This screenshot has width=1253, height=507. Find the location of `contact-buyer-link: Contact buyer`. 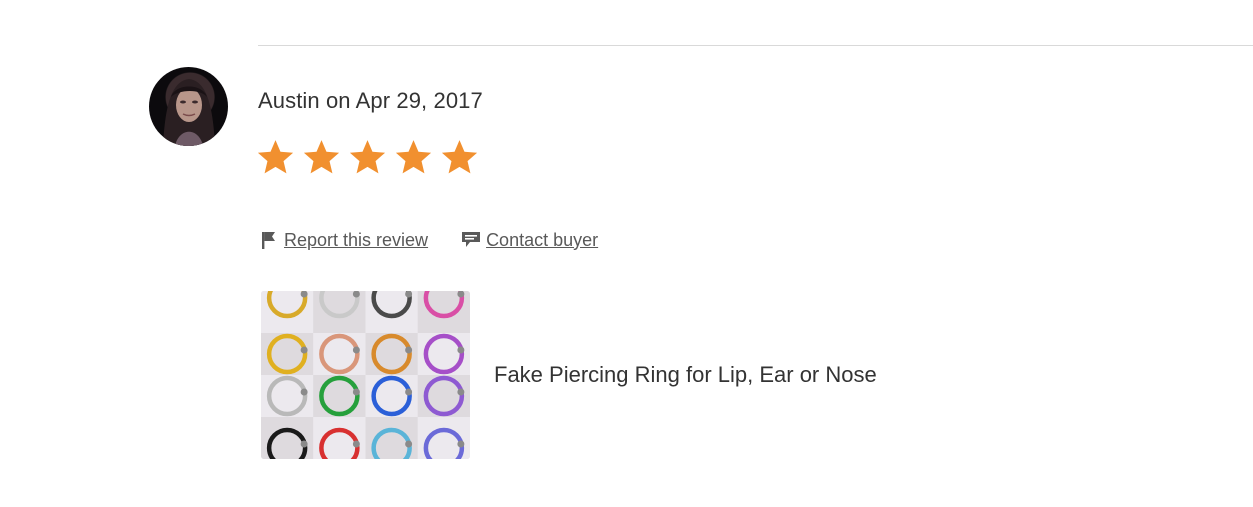

contact-buyer-link: Contact buyer is located at coordinates (529, 240).